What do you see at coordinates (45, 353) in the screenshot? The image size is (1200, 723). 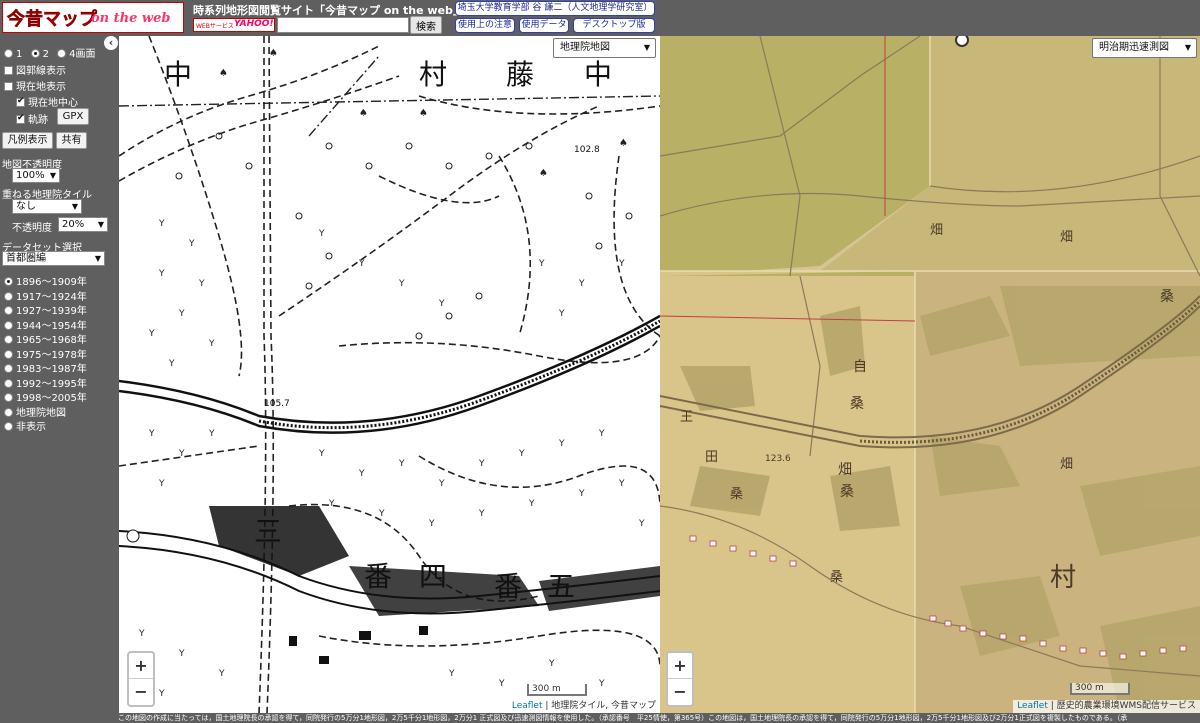 I see `period-option: 1975～1978年` at bounding box center [45, 353].